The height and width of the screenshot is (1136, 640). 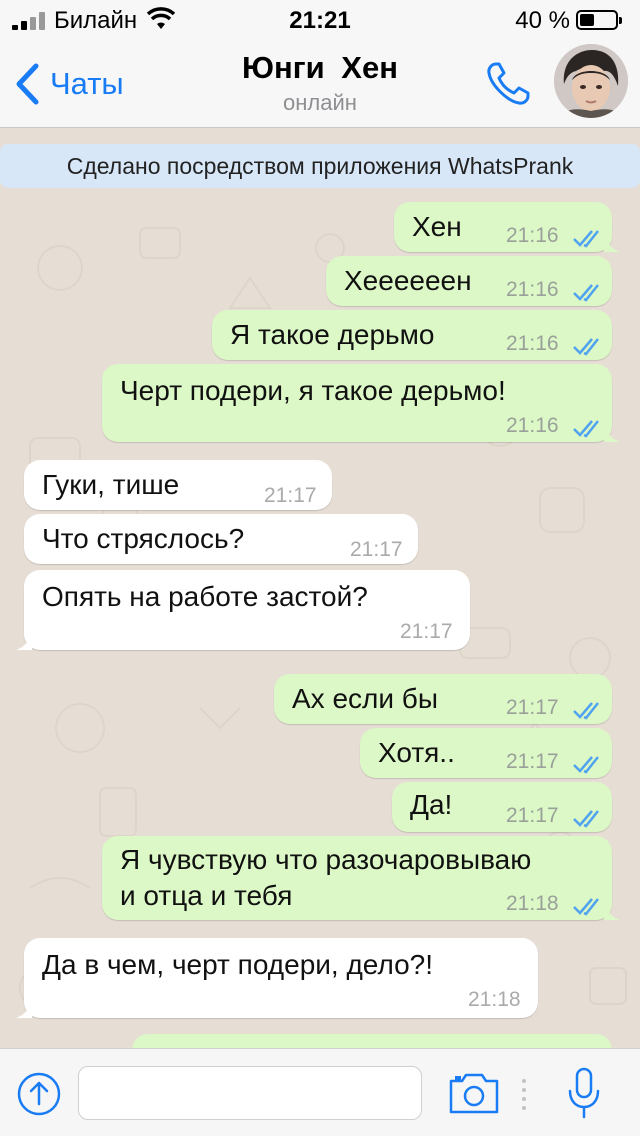 I want to click on camera-icon, so click(x=474, y=1093).